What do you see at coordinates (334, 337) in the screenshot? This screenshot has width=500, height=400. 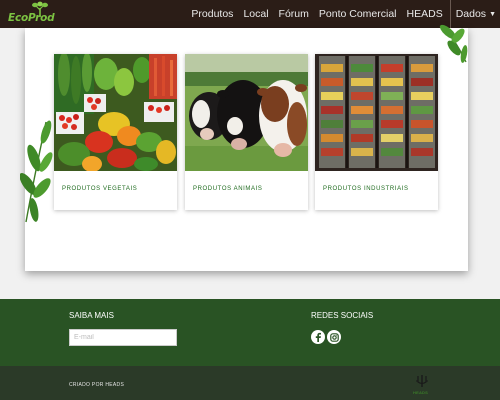 I see `instagram-icon` at bounding box center [334, 337].